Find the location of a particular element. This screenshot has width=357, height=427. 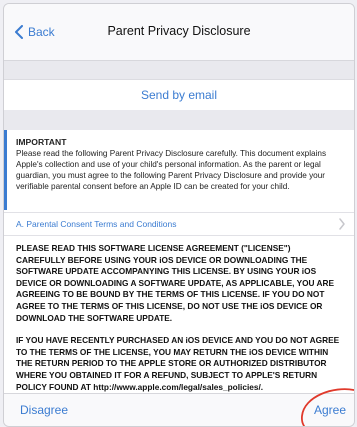

send-by-email-button: Send by email is located at coordinates (179, 95).